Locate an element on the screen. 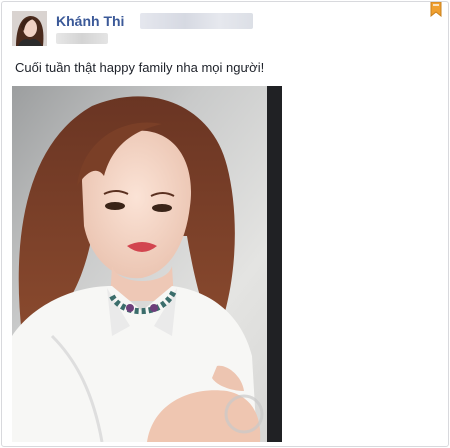 The image size is (450, 448). blurred-timestamp is located at coordinates (82, 38).